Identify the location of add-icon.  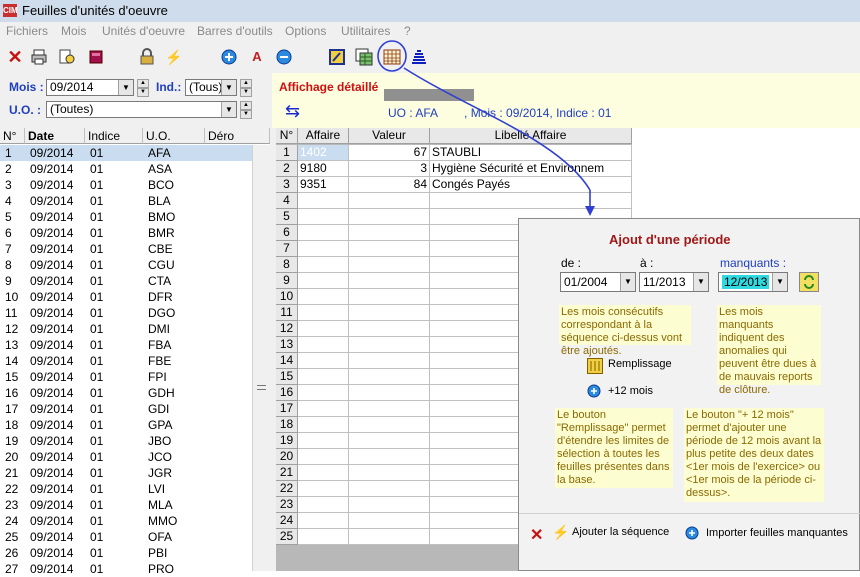
(229, 57).